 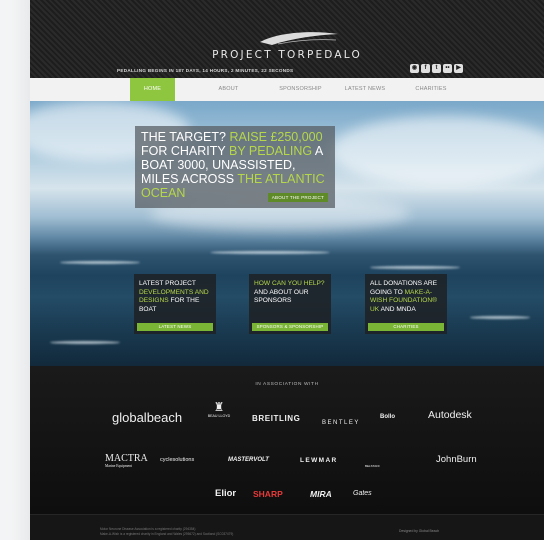 I want to click on sponsors-button: SPONSORS & SPONSORSHIP, so click(x=290, y=327).